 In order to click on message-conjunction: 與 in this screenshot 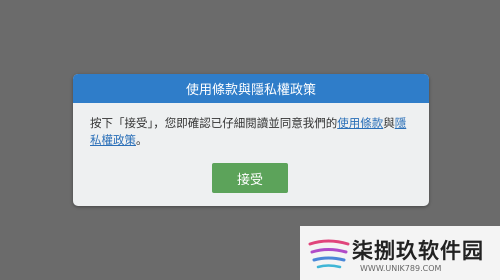, I will do `click(389, 123)`.